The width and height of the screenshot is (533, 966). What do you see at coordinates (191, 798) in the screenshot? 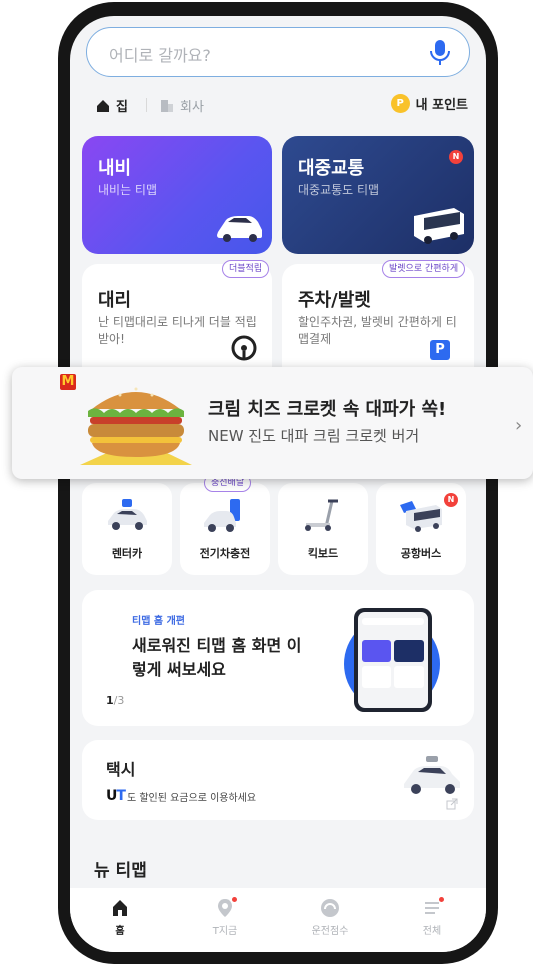
I see `taxi-subtitle: 도 할인된 요금으로 이용하세요` at bounding box center [191, 798].